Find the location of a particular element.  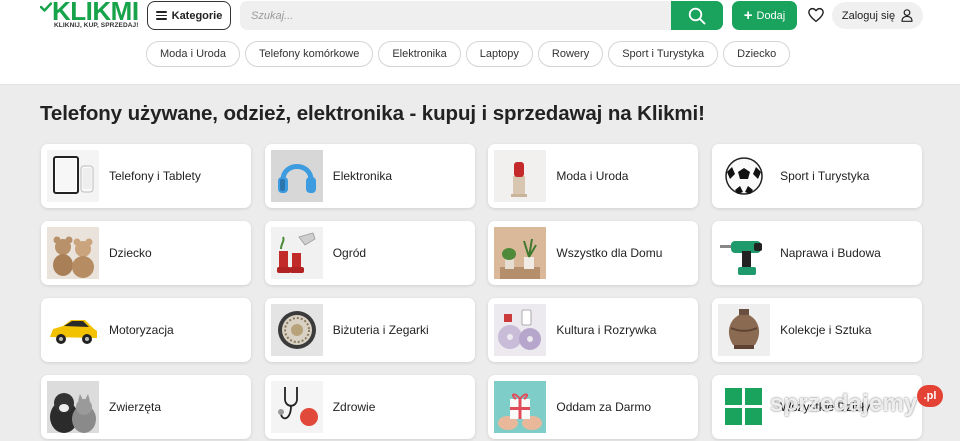

category-card-oddam-za-darmo: Oddam za Darmo is located at coordinates (593, 407).